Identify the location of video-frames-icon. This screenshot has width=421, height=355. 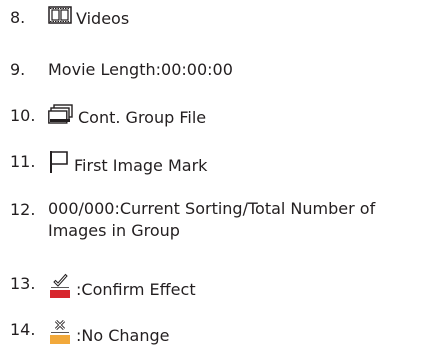
(60, 18).